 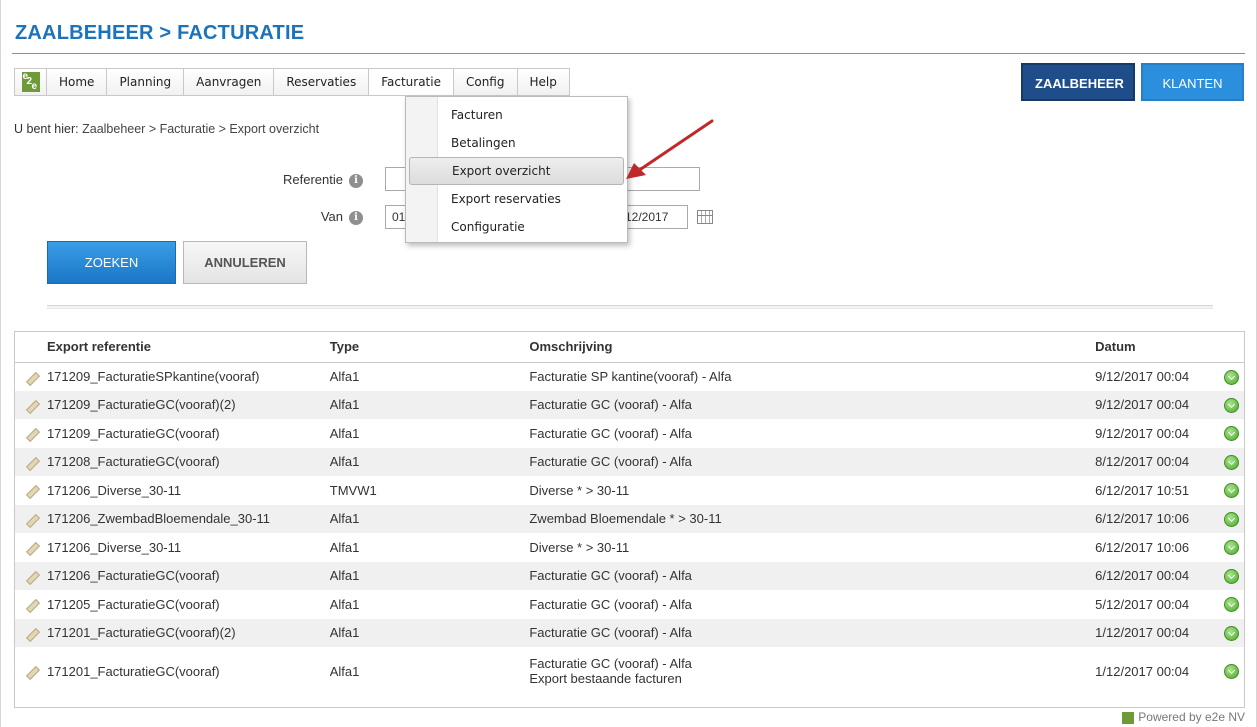 I want to click on datum-cell: 9/12/2017 00:04, so click(x=1159, y=404).